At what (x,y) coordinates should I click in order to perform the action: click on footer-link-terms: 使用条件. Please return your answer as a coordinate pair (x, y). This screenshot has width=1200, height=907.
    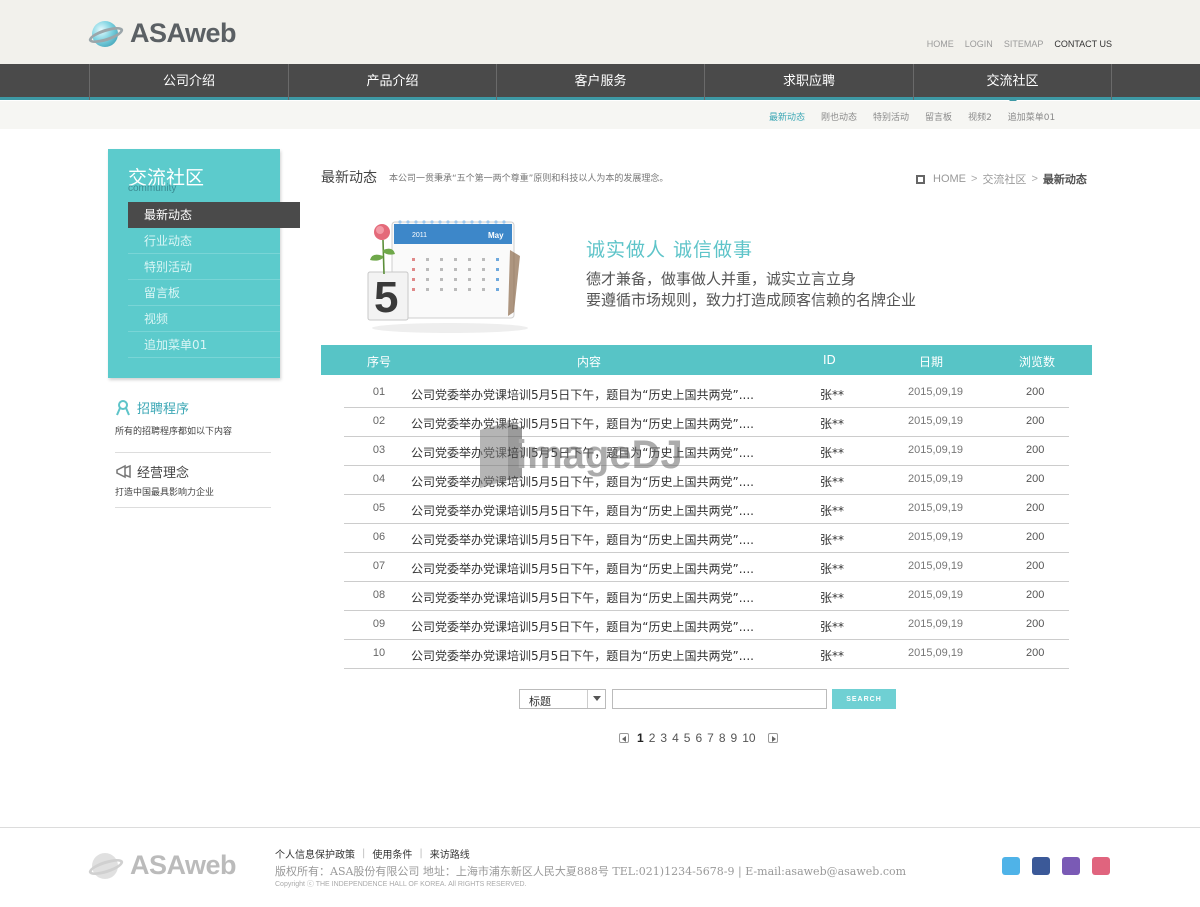
    Looking at the image, I should click on (392, 853).